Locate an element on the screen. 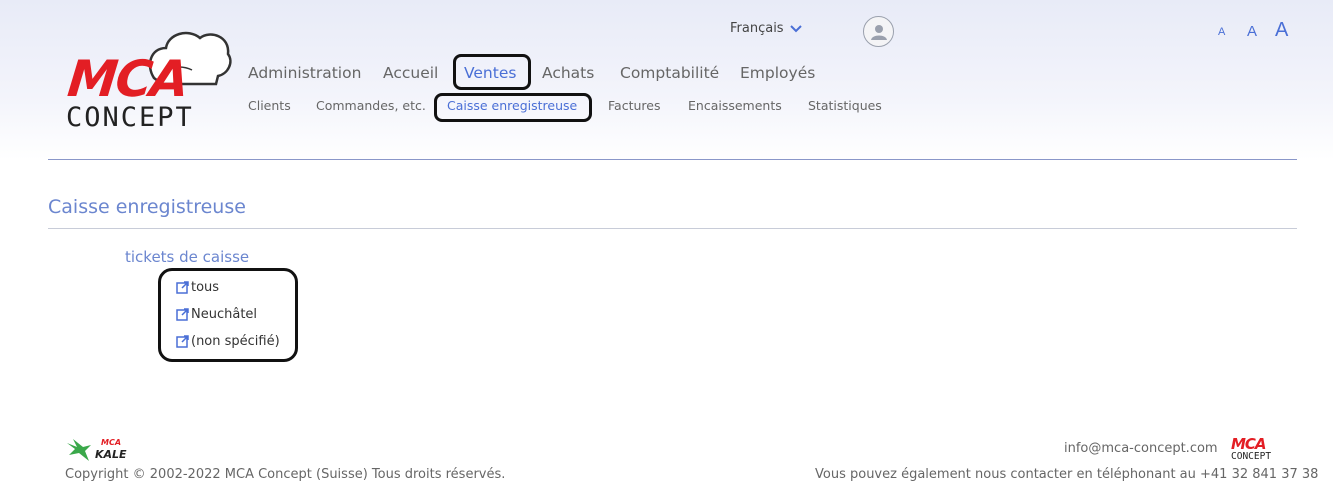 The height and width of the screenshot is (501, 1333). language-label: Français is located at coordinates (757, 28).